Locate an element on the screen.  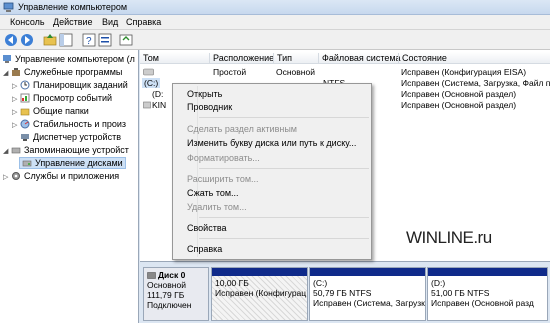
tree-item-event-viewer: ▷ Просмотр событий is located at coordinates (62, 99).